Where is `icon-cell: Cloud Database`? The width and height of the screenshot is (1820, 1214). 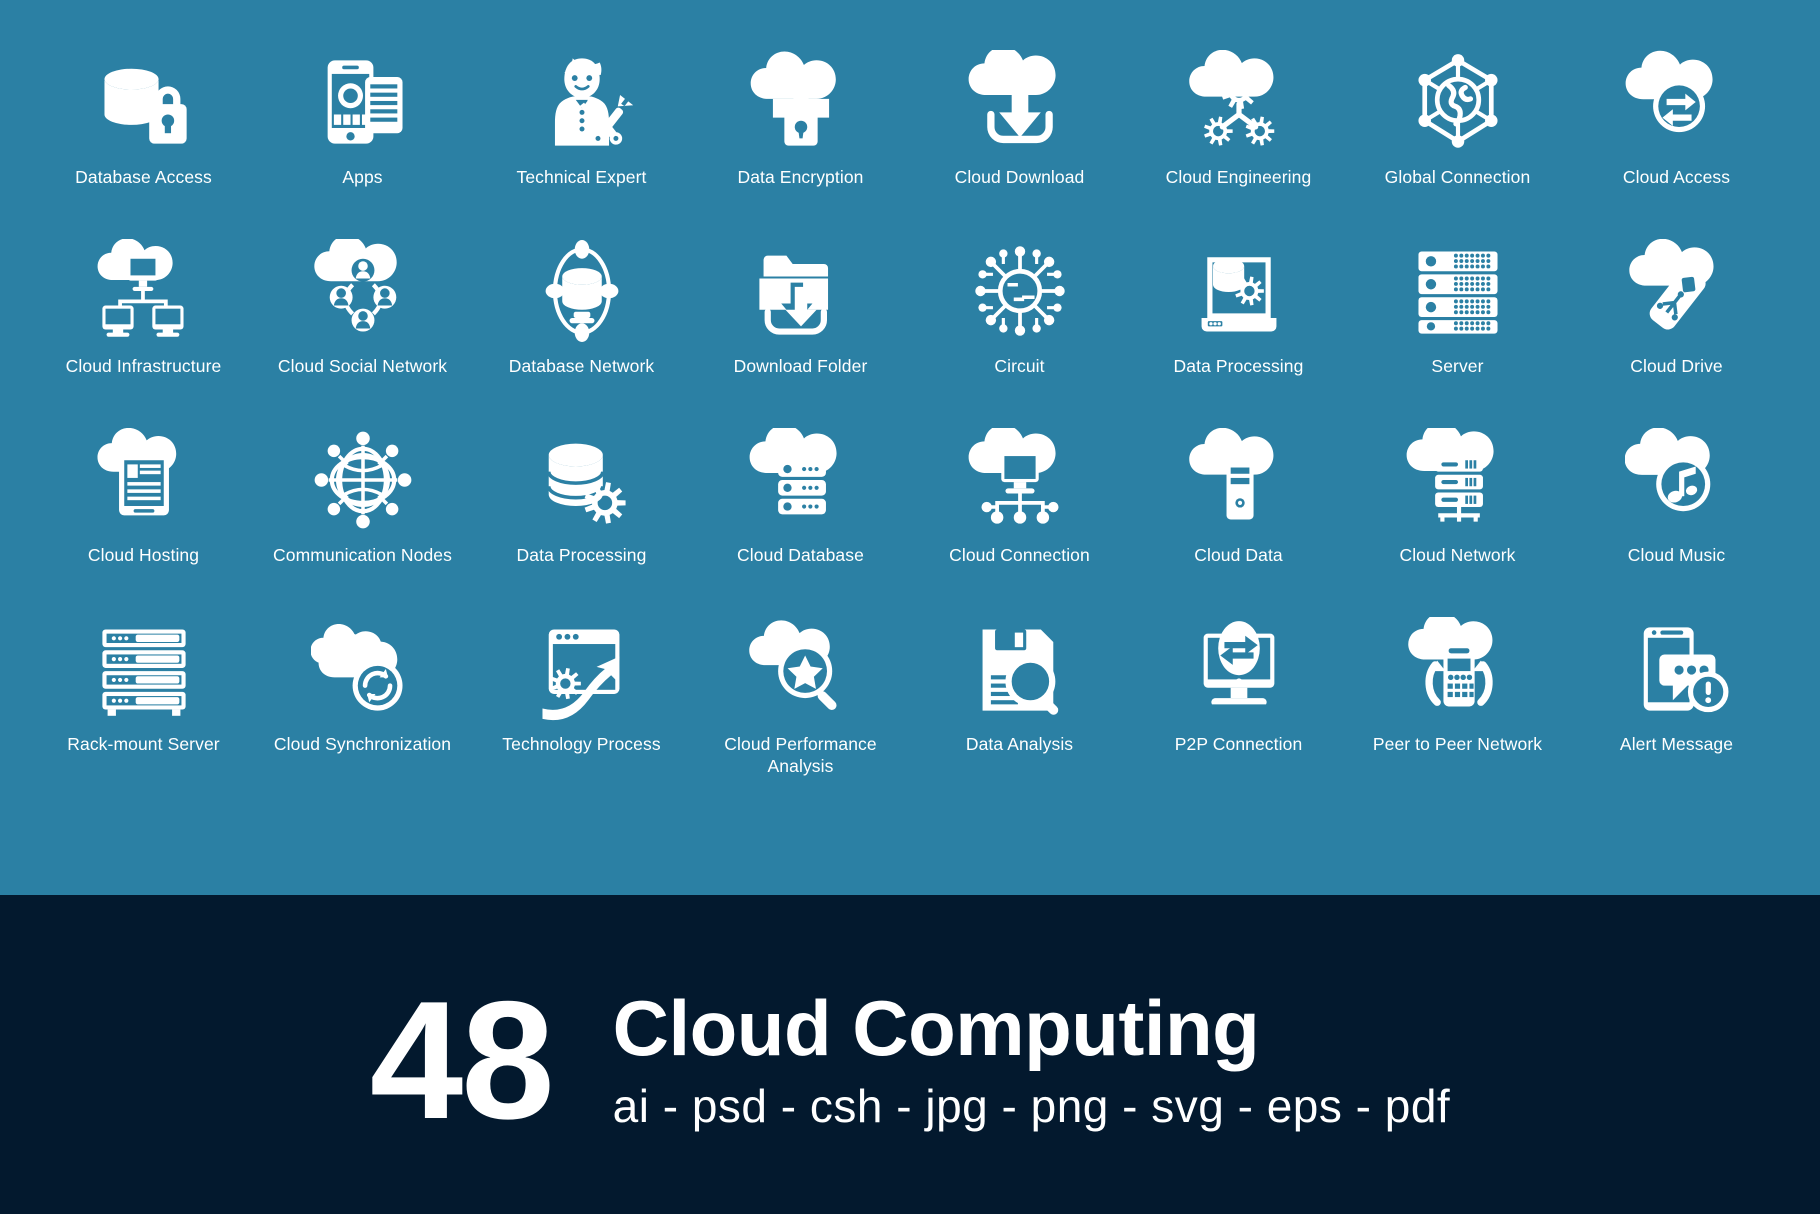
icon-cell: Cloud Database is located at coordinates (800, 502).